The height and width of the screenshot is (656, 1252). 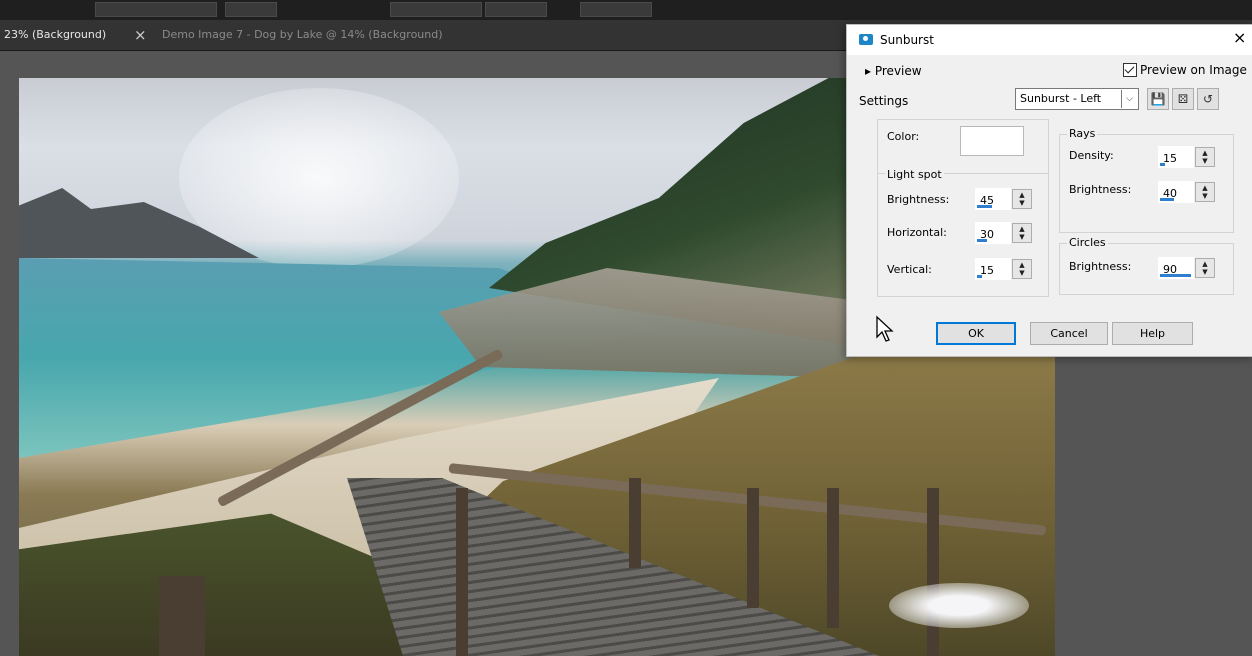 I want to click on save-icon: 💾, so click(x=1158, y=99).